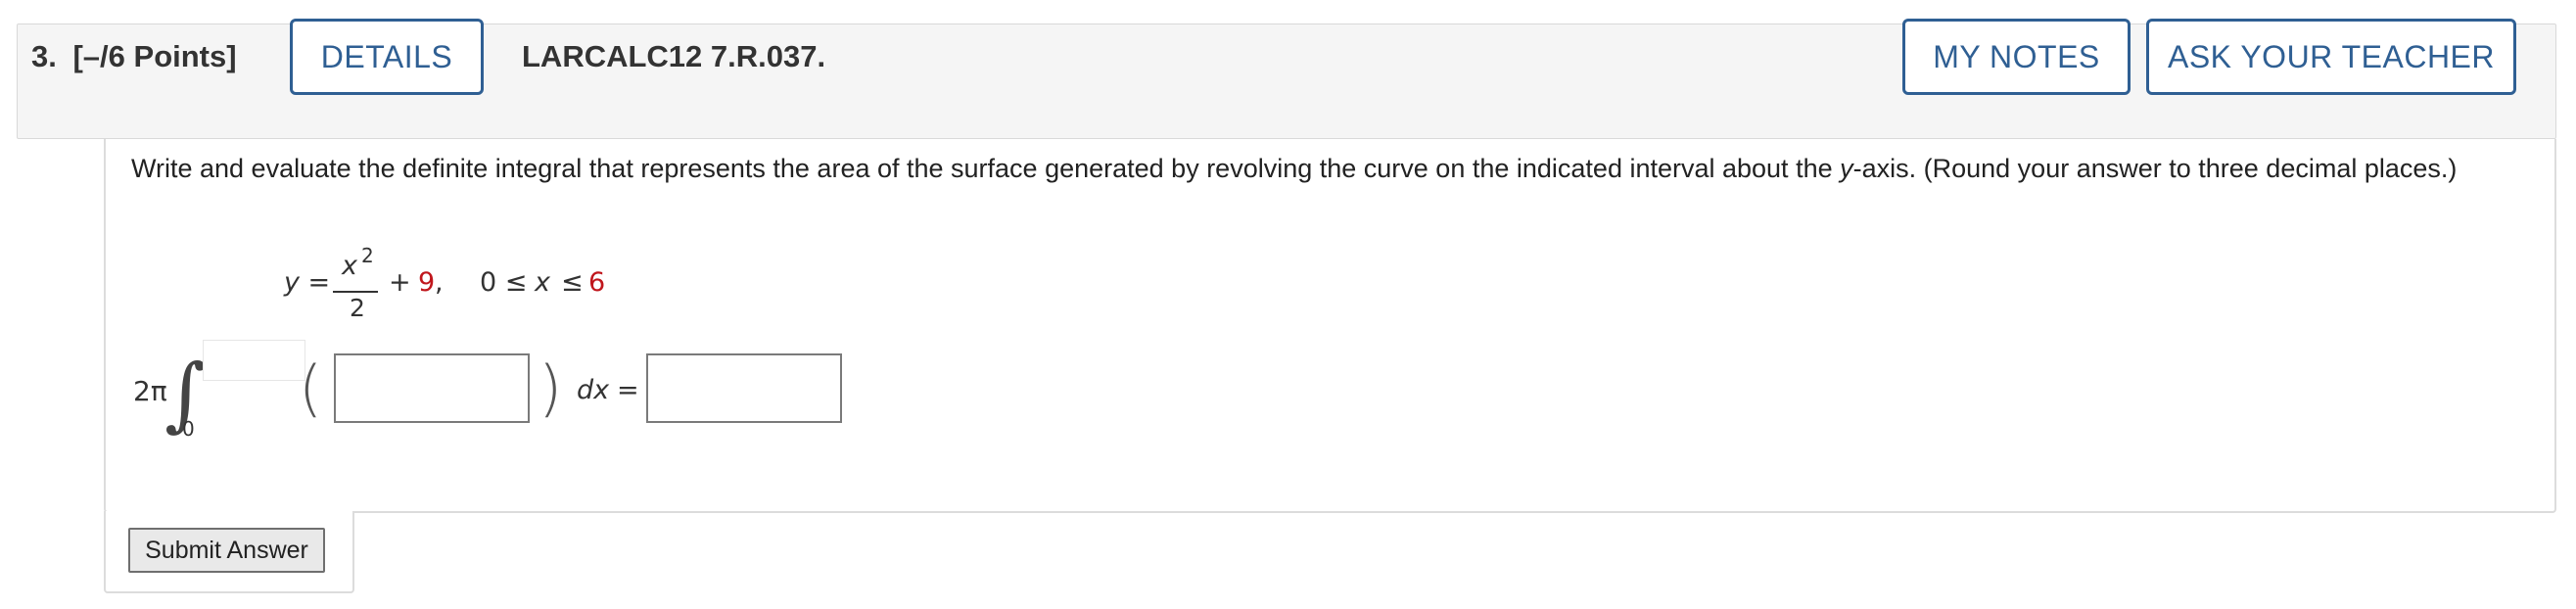  Describe the element at coordinates (744, 388) in the screenshot. I see `result-input` at that location.